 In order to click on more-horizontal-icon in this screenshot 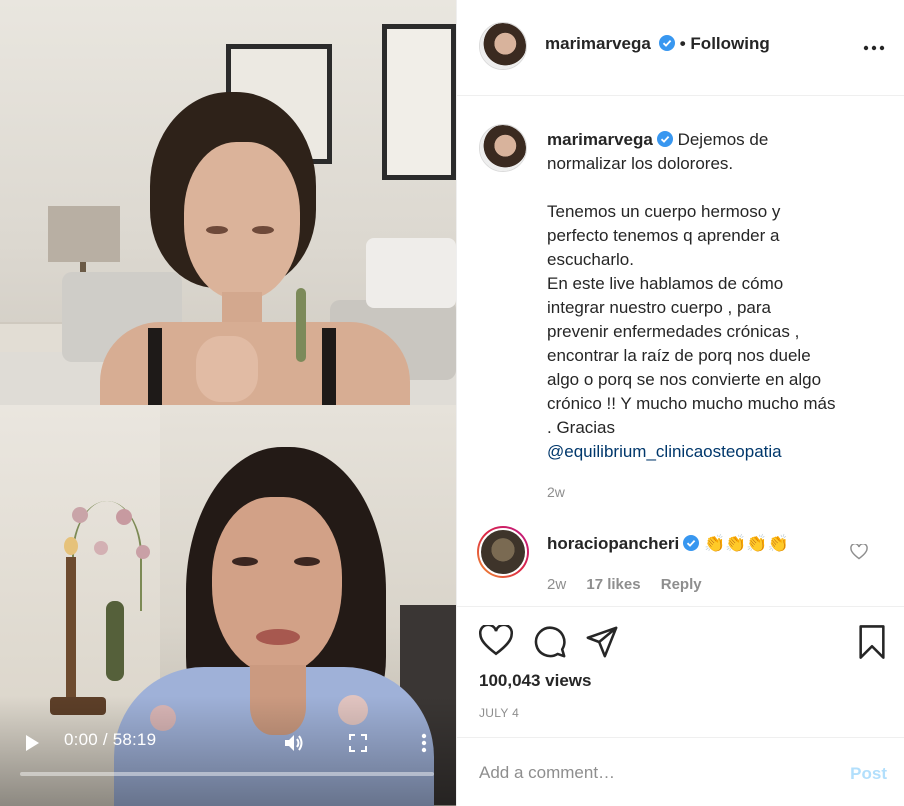, I will do `click(875, 48)`.